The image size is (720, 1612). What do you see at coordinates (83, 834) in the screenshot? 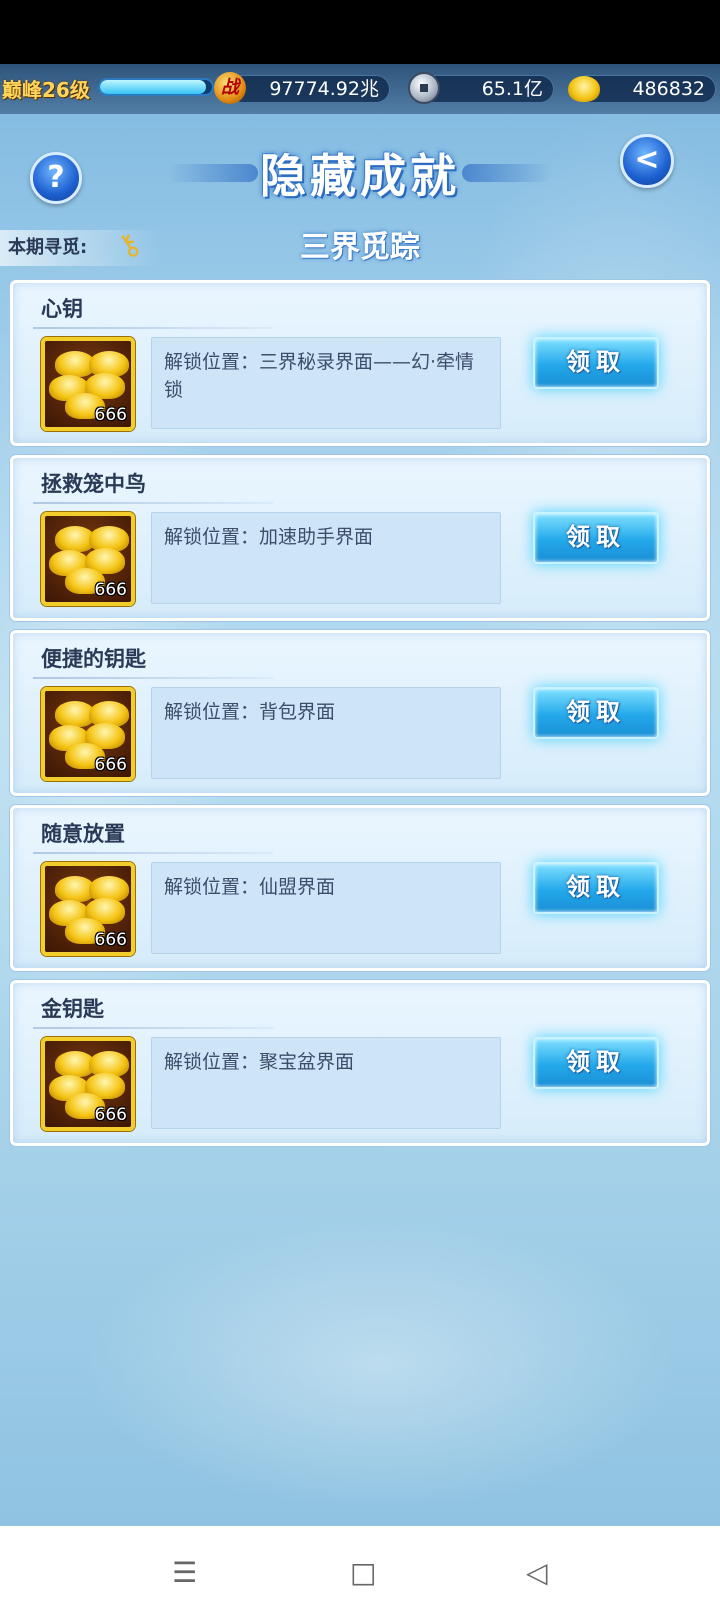
I see `achievement-name: 随意放置` at bounding box center [83, 834].